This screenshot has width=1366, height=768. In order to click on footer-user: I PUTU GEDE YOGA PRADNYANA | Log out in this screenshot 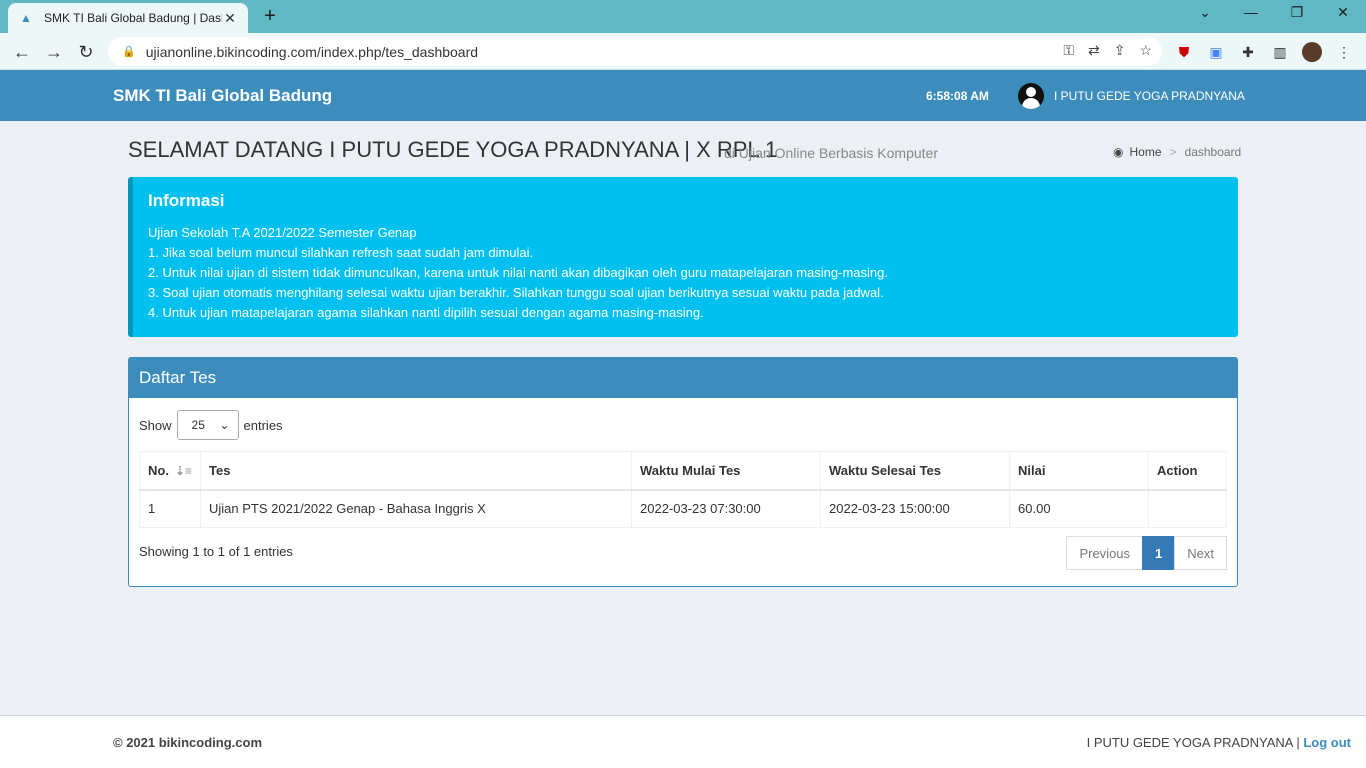, I will do `click(1219, 742)`.